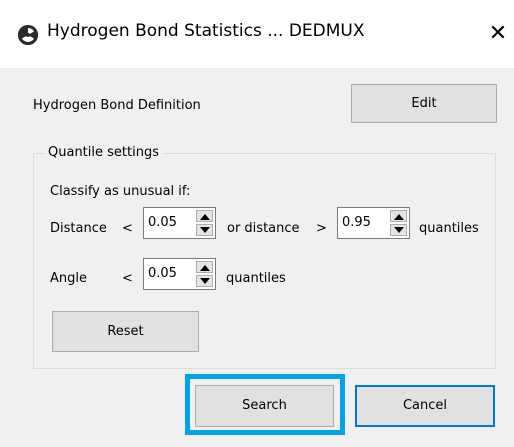 Image resolution: width=514 pixels, height=447 pixels. What do you see at coordinates (162, 273) in the screenshot?
I see `angle-low-value: 0.05` at bounding box center [162, 273].